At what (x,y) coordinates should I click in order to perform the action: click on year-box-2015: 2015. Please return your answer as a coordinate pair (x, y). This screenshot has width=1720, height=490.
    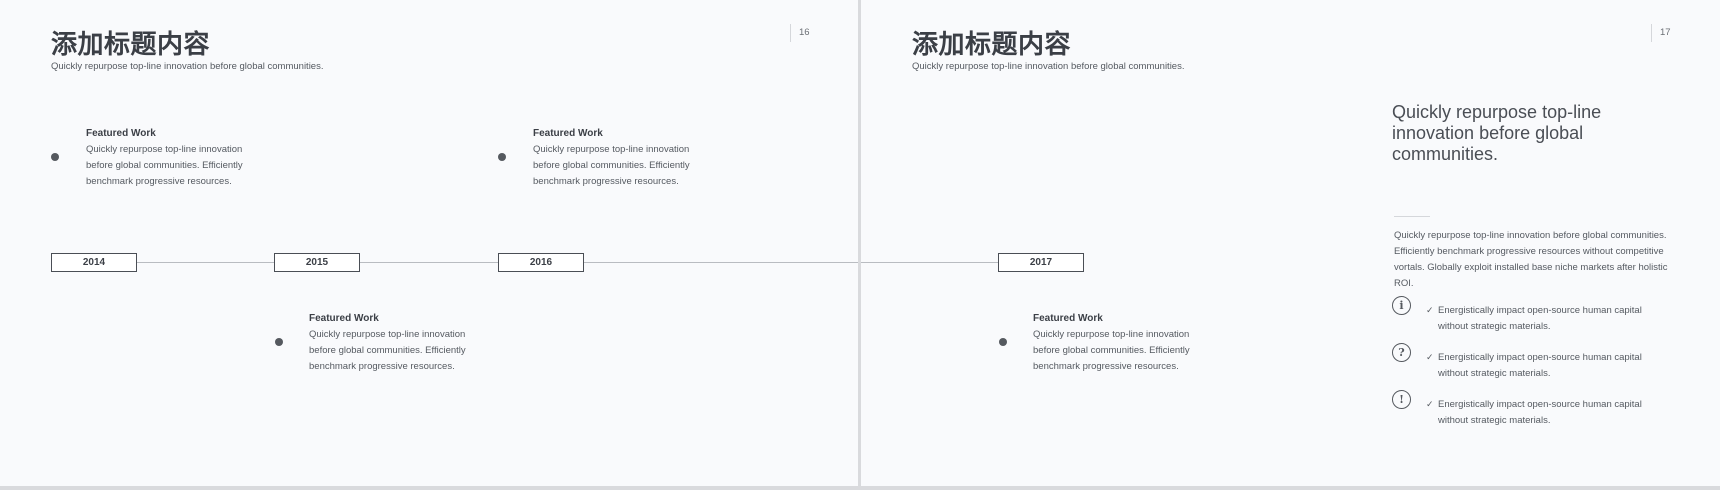
    Looking at the image, I should click on (317, 262).